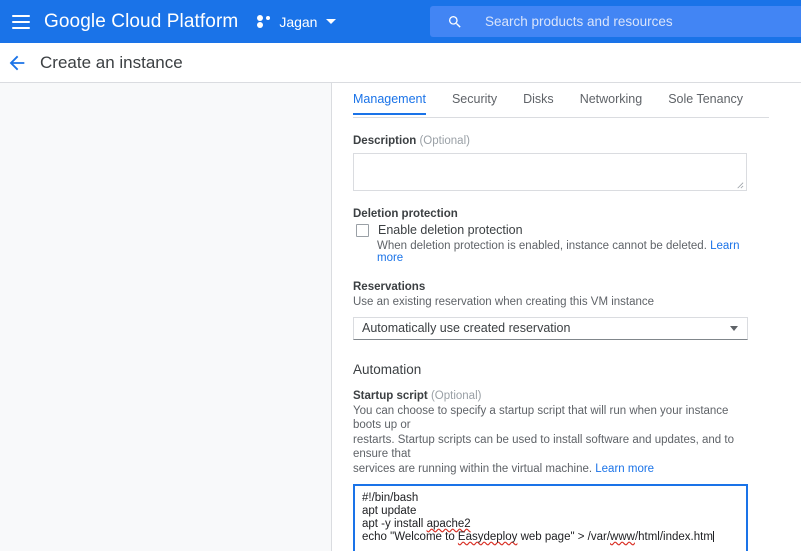  I want to click on script-line-4-misspelled-word-1: Easydeploy, so click(487, 537).